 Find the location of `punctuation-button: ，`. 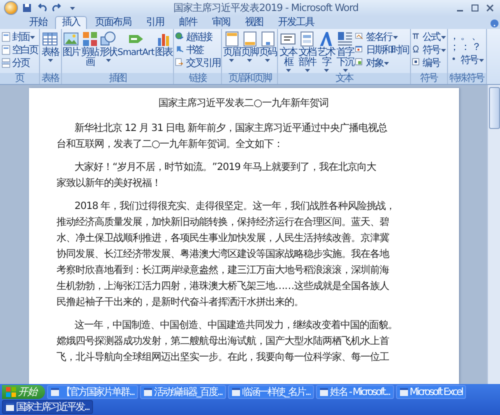

punctuation-button: ， is located at coordinates (455, 36).